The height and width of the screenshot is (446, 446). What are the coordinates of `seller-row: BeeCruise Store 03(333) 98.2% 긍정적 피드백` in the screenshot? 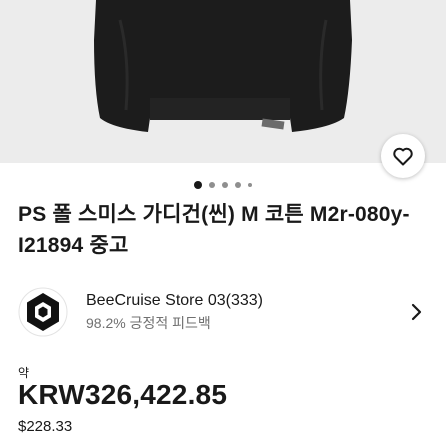 It's located at (223, 312).